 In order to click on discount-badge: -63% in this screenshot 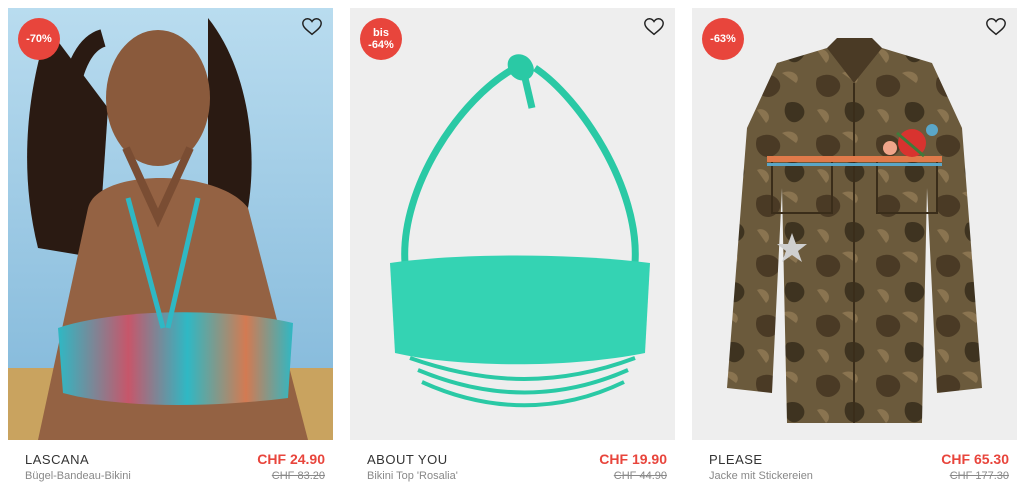, I will do `click(723, 39)`.